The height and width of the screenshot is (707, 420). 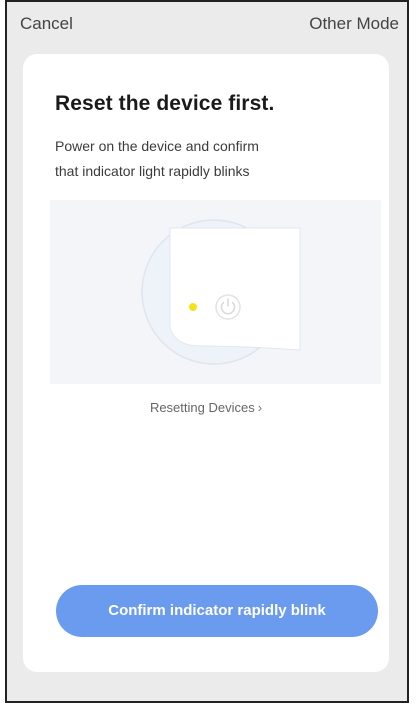 I want to click on top-bar: Cancel Other Mode, so click(x=207, y=24).